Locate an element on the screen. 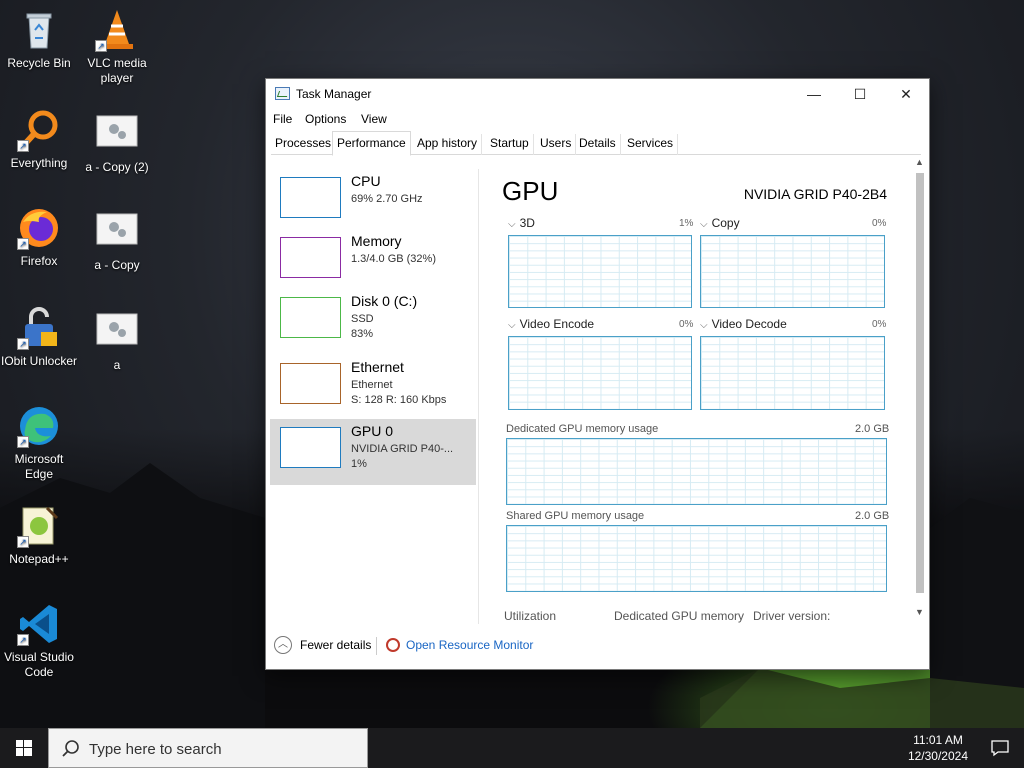 This screenshot has height=768, width=1024. tab-users: Users is located at coordinates (556, 144).